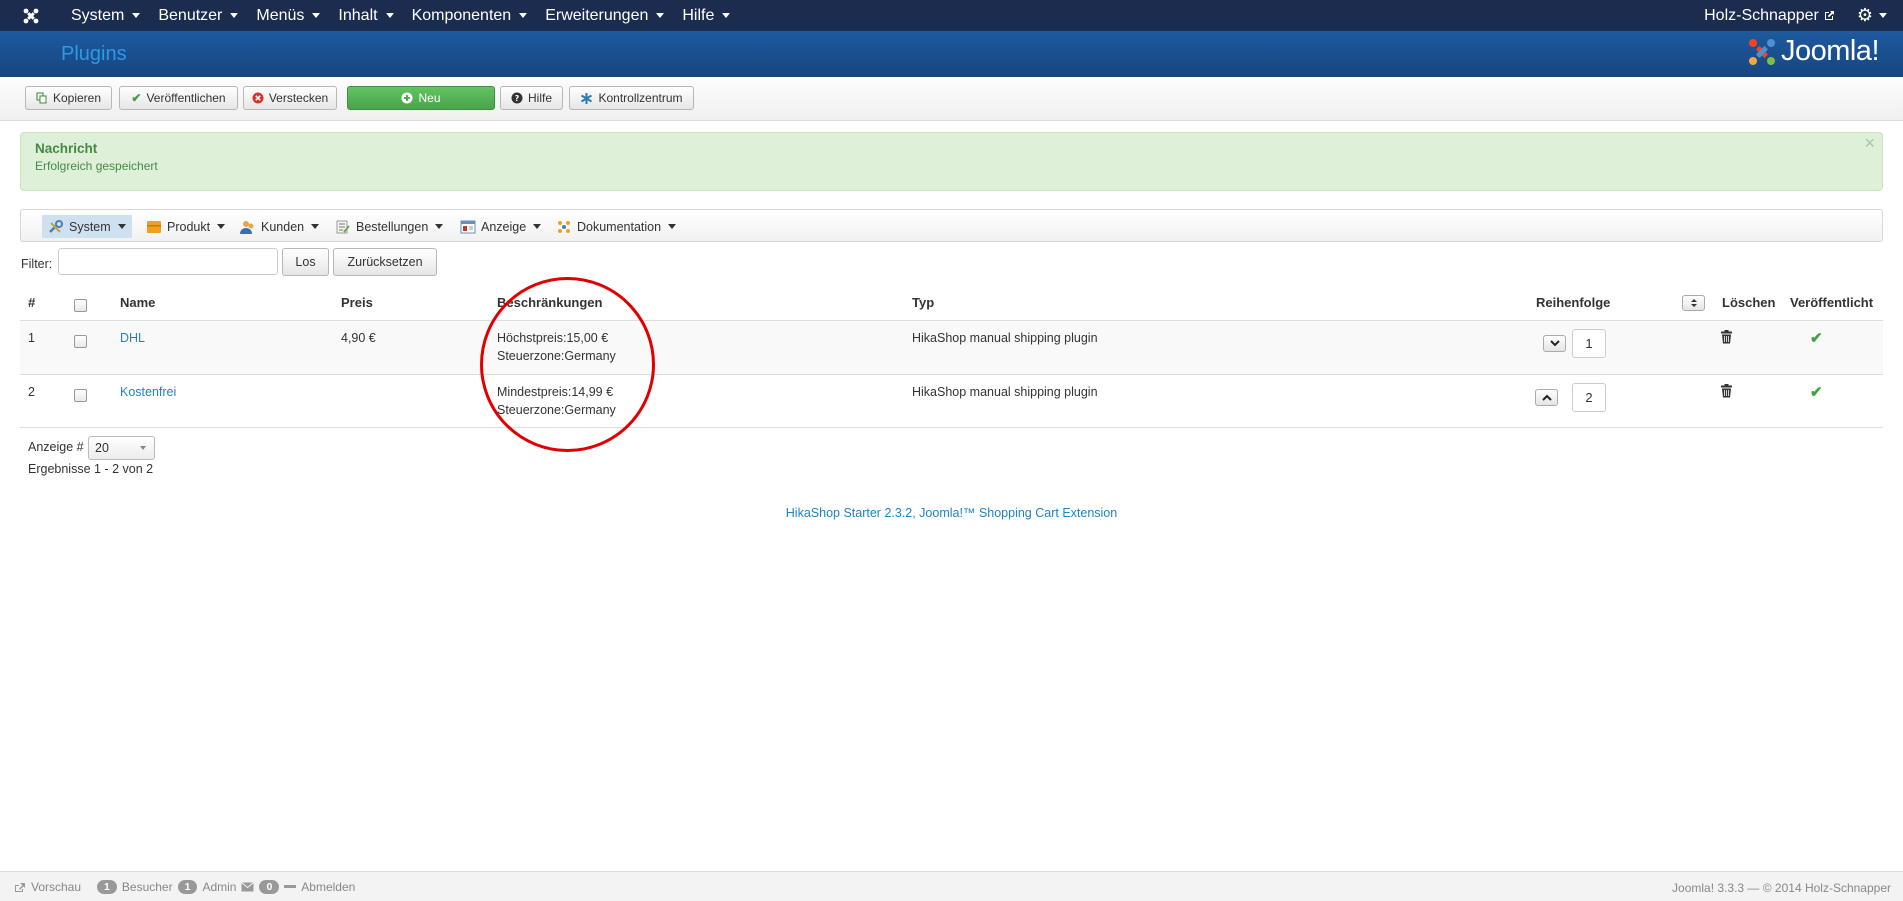 This screenshot has height=901, width=1903. I want to click on menu-inhalt: Inhalt, so click(365, 15).